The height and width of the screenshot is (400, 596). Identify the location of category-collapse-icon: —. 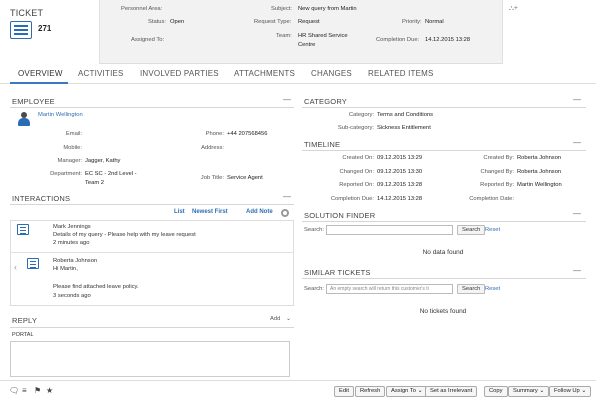
(577, 99).